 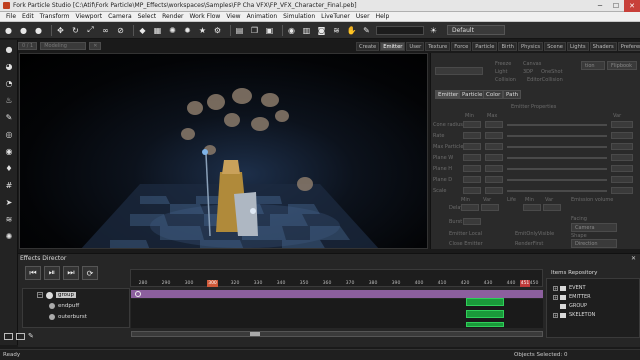 I want to click on repo-item-group: GROUP, so click(x=570, y=306).